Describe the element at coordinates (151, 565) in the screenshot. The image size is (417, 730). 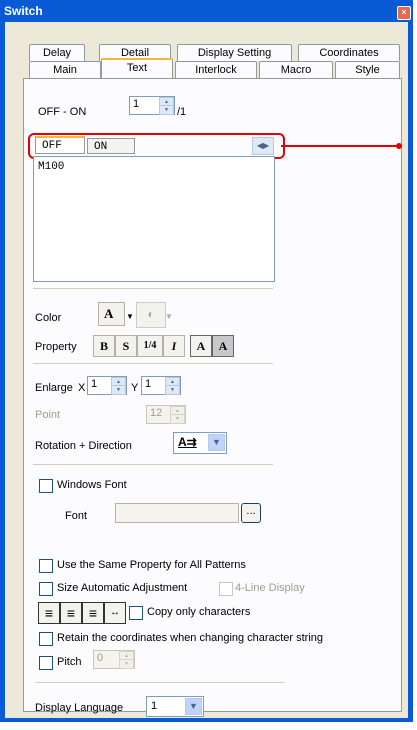
I see `same-property-label: Use the Same Property for All Patterns` at that location.